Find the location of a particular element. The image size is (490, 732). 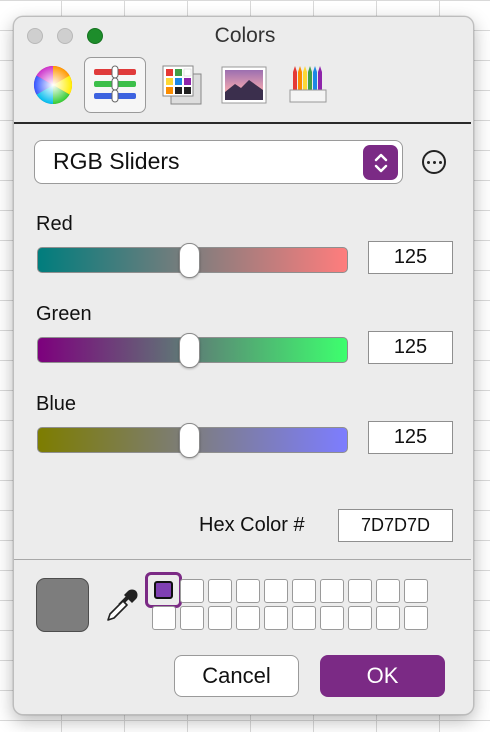

hex-color-field: 7D7D7D is located at coordinates (395, 525).